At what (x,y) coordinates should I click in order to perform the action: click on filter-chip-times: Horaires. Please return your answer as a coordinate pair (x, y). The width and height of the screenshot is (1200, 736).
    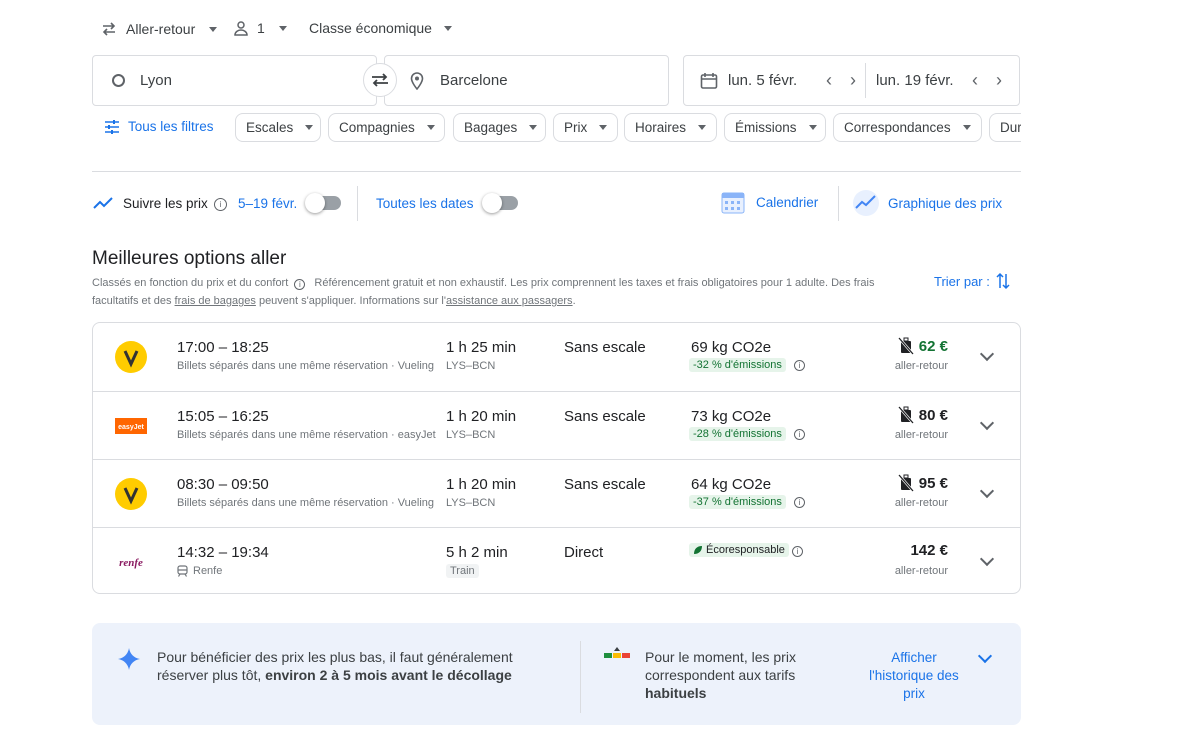
    Looking at the image, I should click on (670, 127).